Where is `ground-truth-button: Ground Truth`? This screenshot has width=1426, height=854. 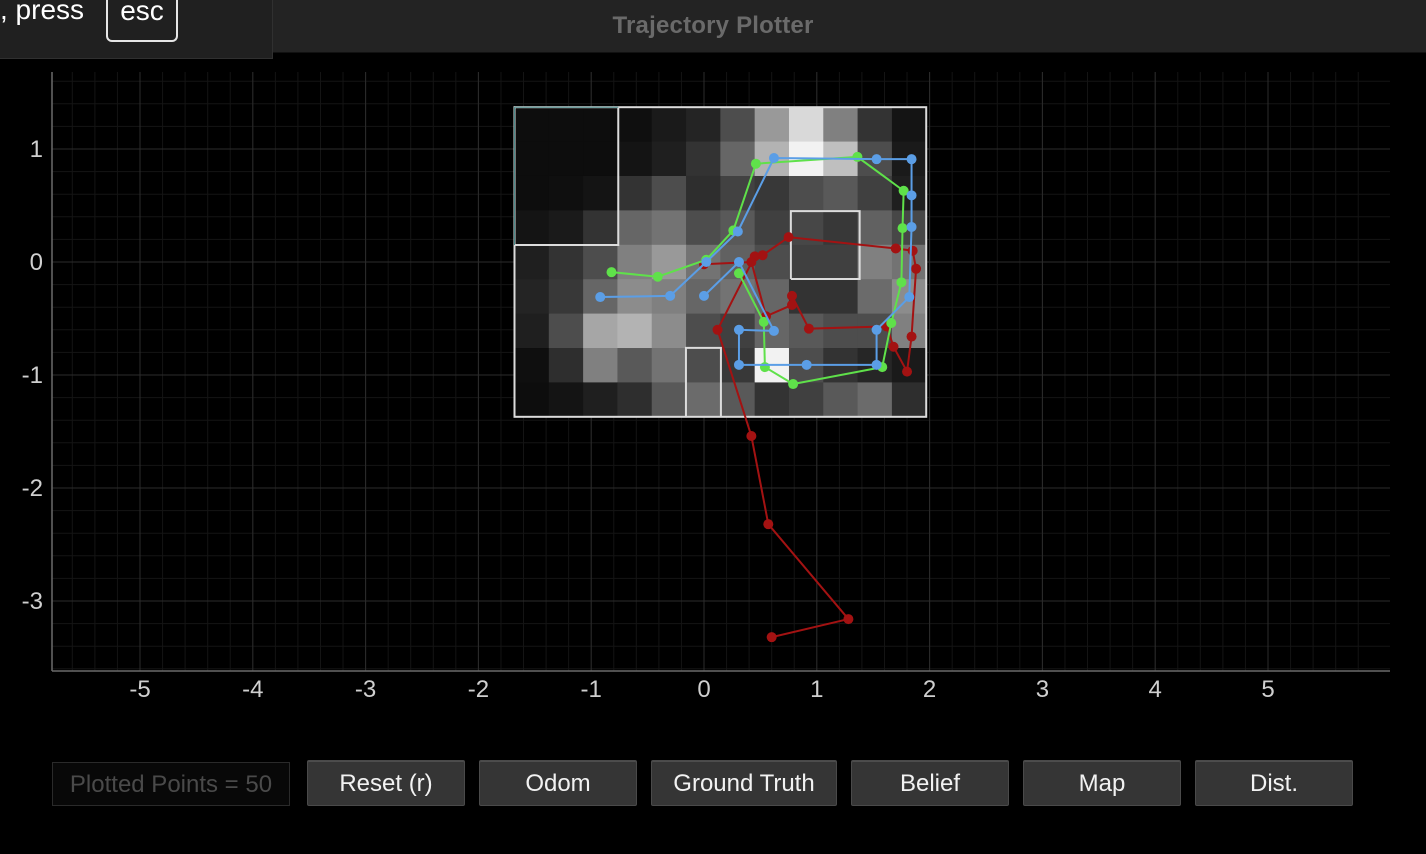
ground-truth-button: Ground Truth is located at coordinates (744, 783).